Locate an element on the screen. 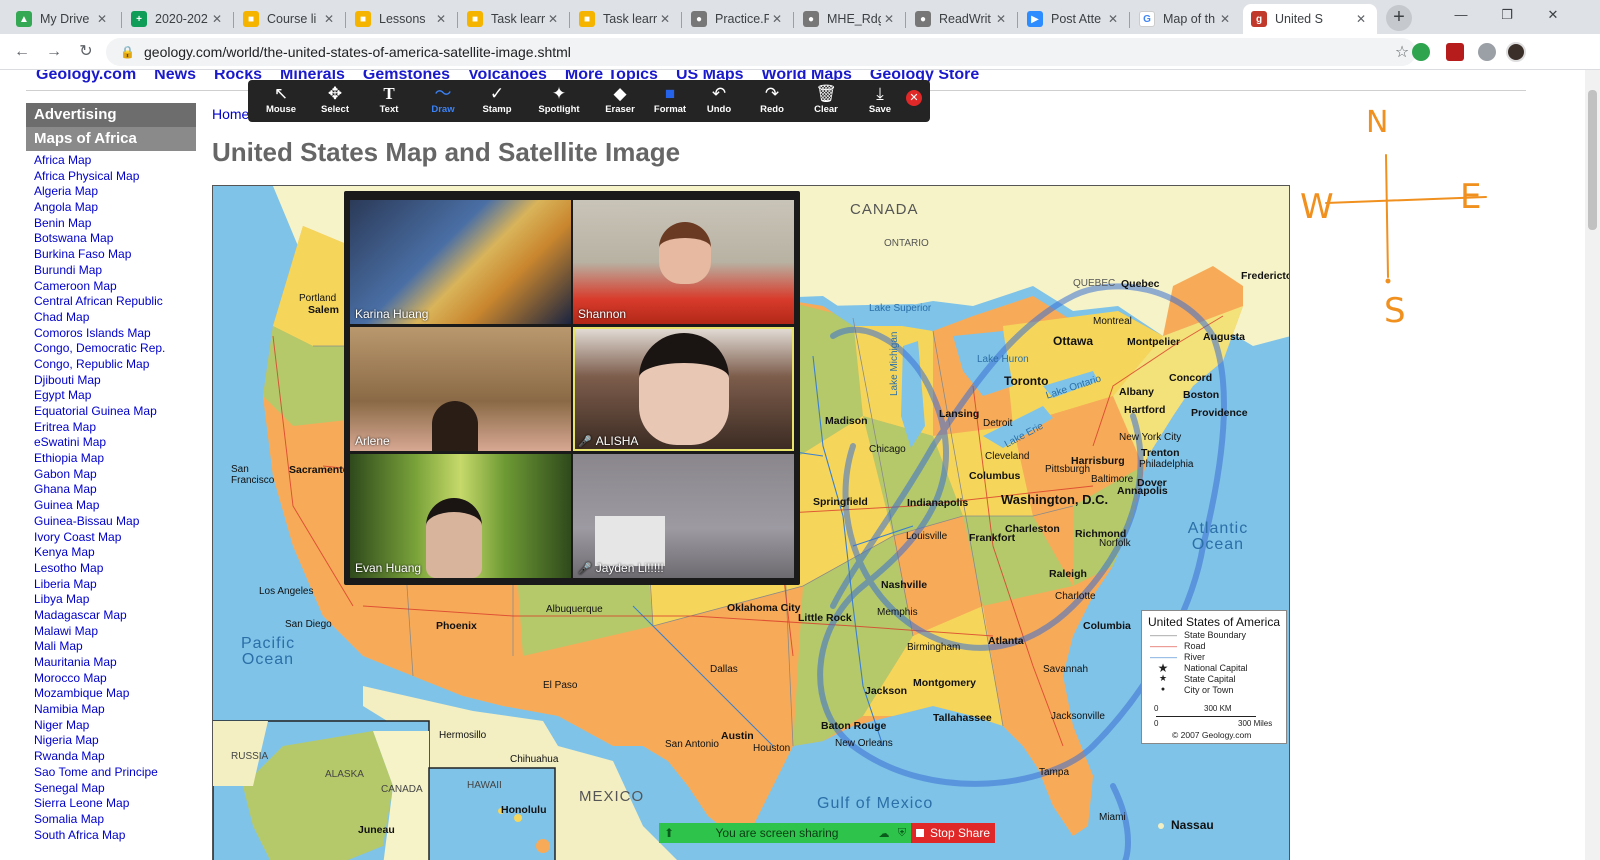 The image size is (1600, 860). sidebar-link: Rwanda Map is located at coordinates (115, 757).